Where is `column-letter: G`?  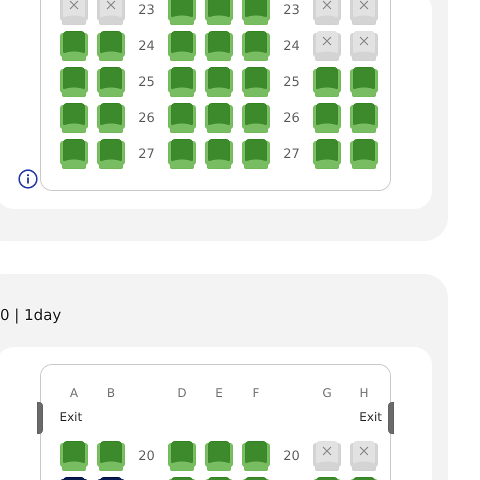 column-letter: G is located at coordinates (327, 393).